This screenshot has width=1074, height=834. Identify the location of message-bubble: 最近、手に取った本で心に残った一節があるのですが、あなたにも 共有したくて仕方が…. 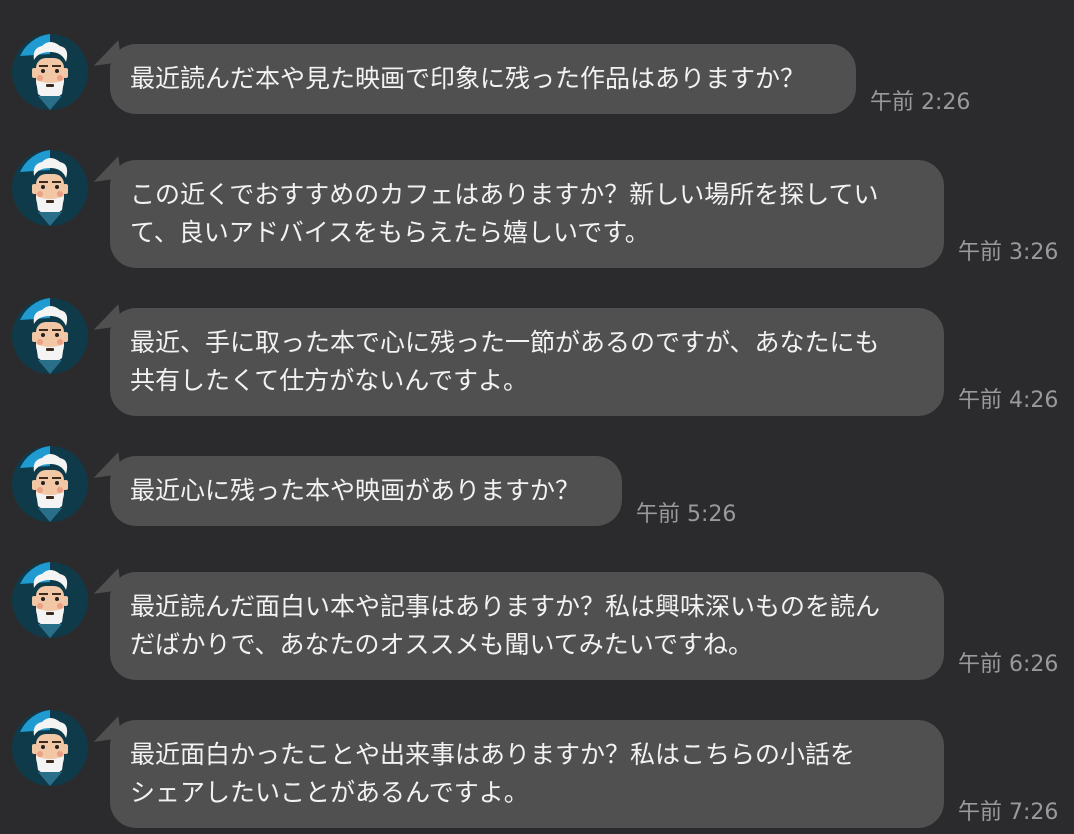
(527, 362).